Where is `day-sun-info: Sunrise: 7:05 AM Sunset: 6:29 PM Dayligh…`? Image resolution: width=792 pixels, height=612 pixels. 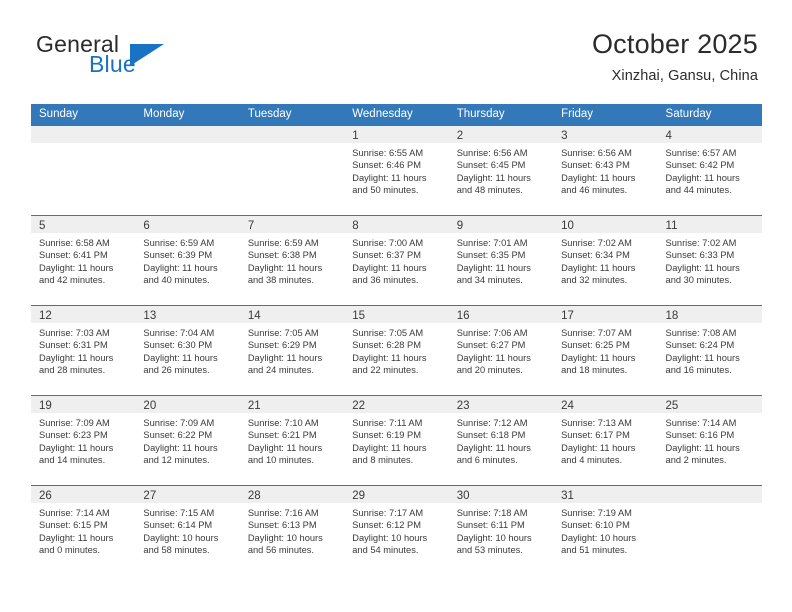
day-sun-info: Sunrise: 7:05 AM Sunset: 6:29 PM Dayligh… is located at coordinates (285, 352).